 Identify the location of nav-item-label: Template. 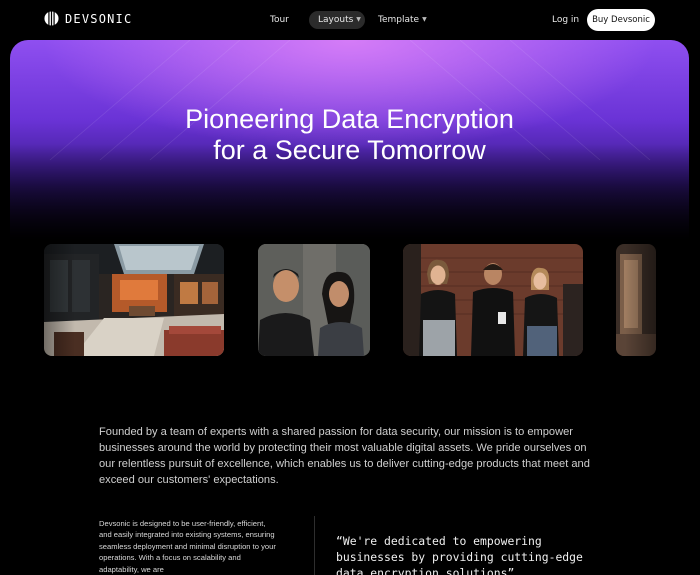
(399, 20).